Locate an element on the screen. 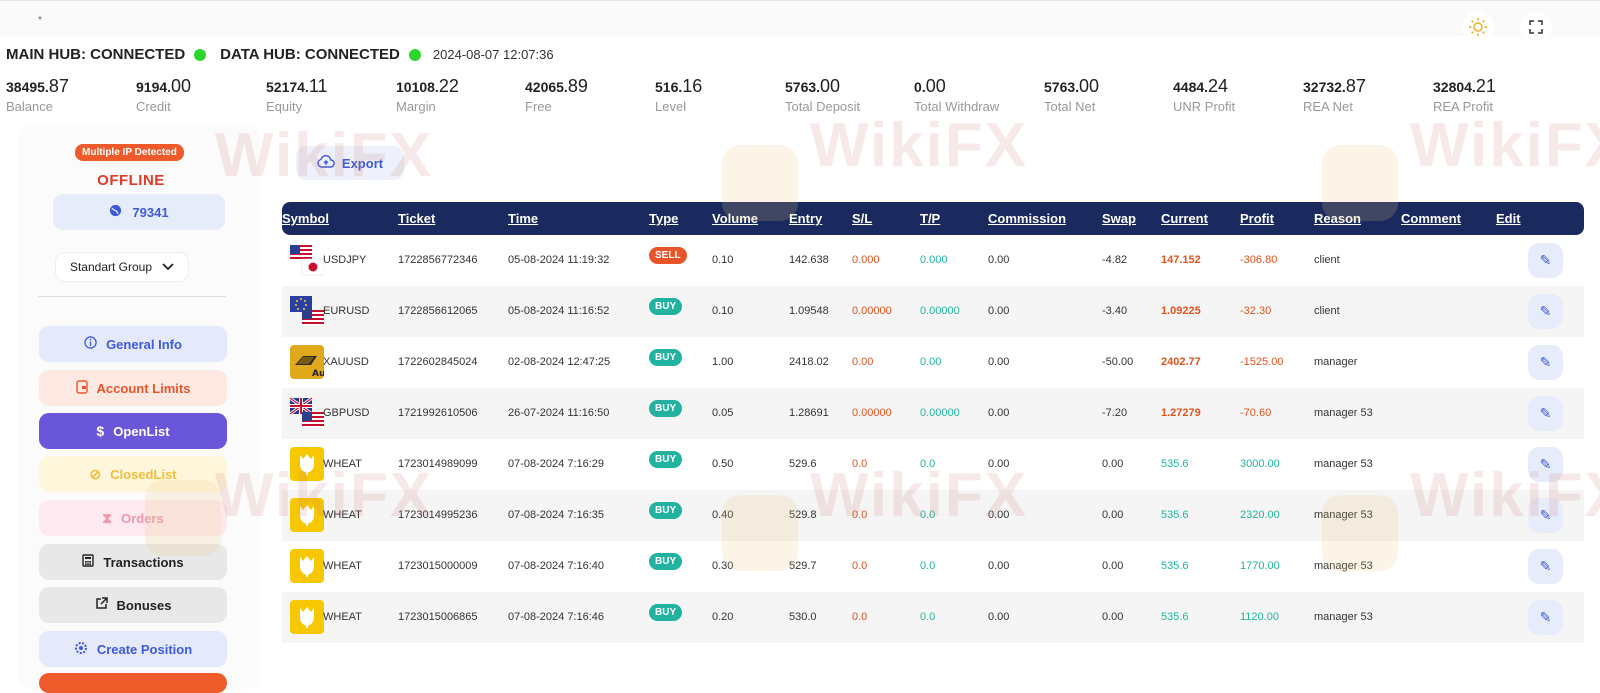 Image resolution: width=1600 pixels, height=693 pixels. cell-current: 1.09225 is located at coordinates (1181, 311).